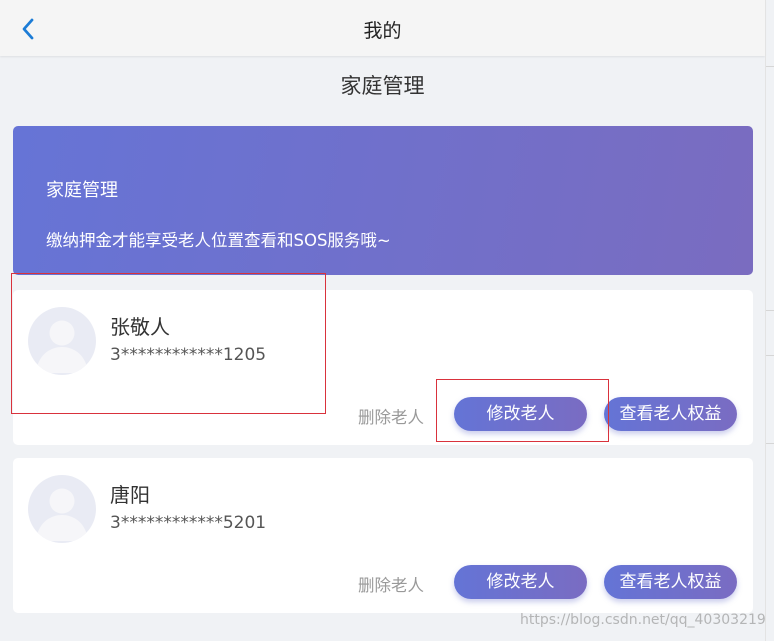 This screenshot has width=774, height=641. Describe the element at coordinates (643, 620) in the screenshot. I see `watermark: https://blog.csdn.net/qq_40303219` at that location.